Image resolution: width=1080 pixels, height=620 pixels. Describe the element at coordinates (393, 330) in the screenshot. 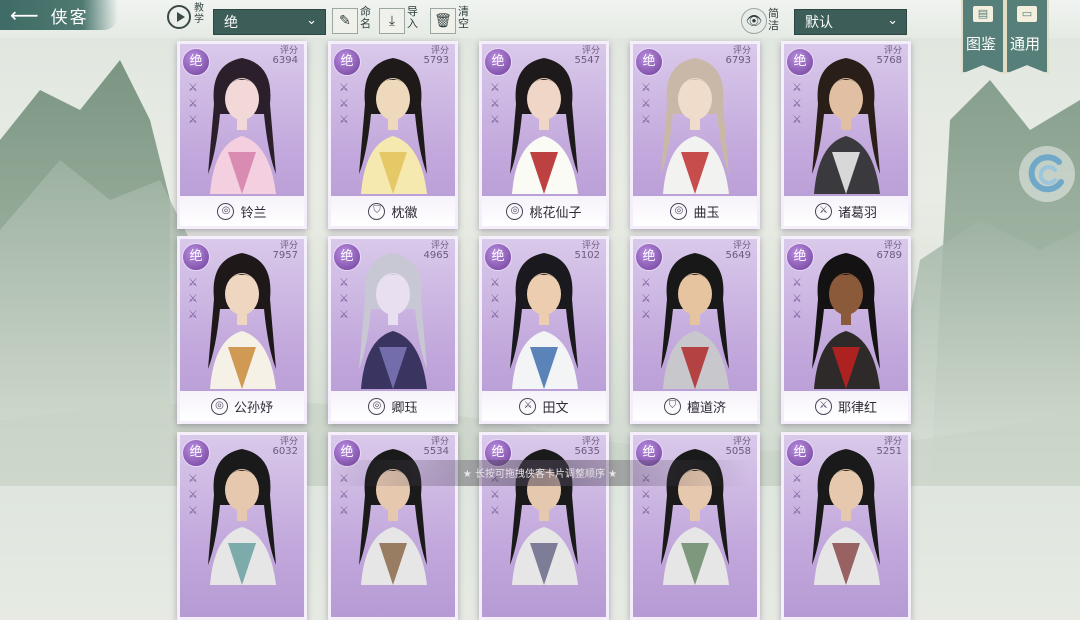

I see `hero-card: 绝 ⚔ ⚔ ⚔ 评分 4965 ◎ 卿珏` at that location.